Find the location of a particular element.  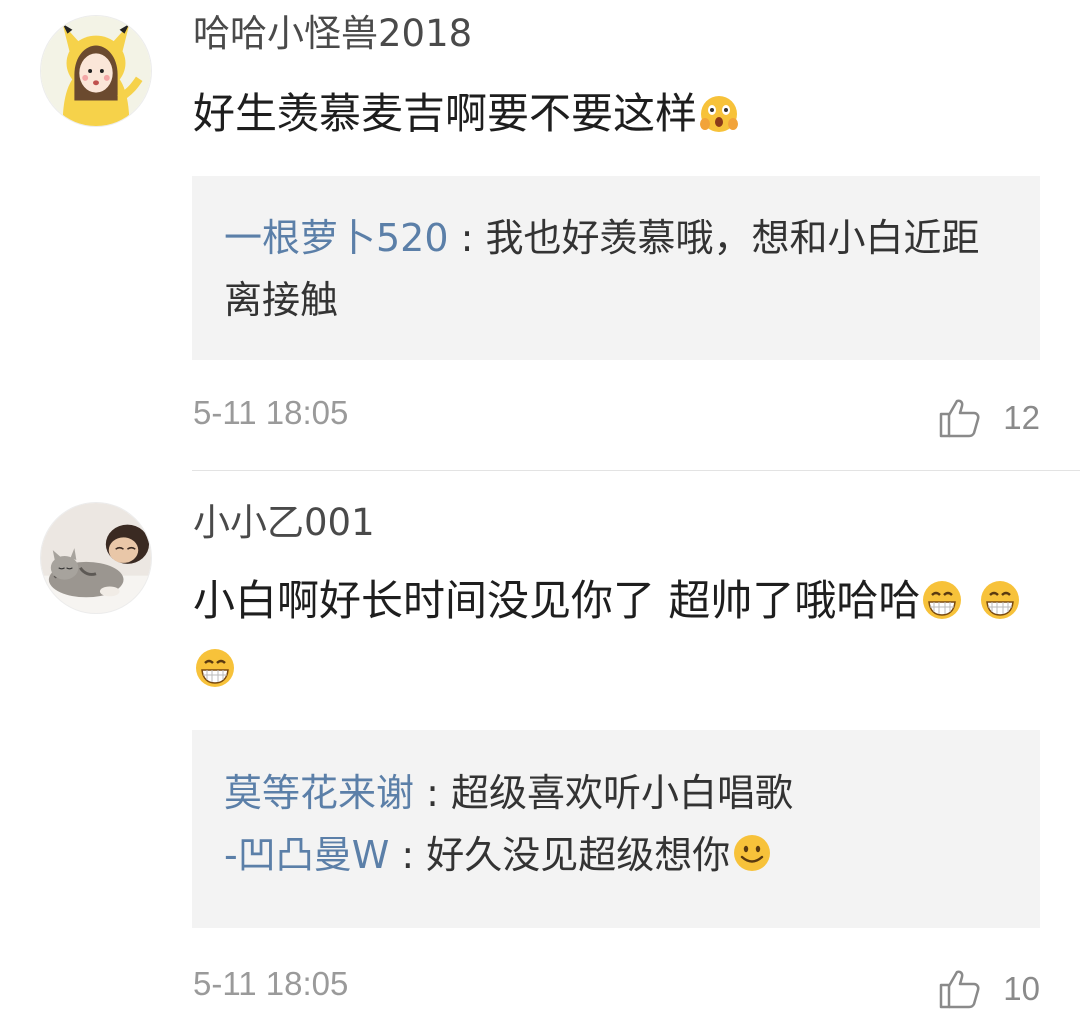

reply-thread: 一根萝卜520 : 我也好羡慕哦，想和小白近距离接触 is located at coordinates (616, 268).